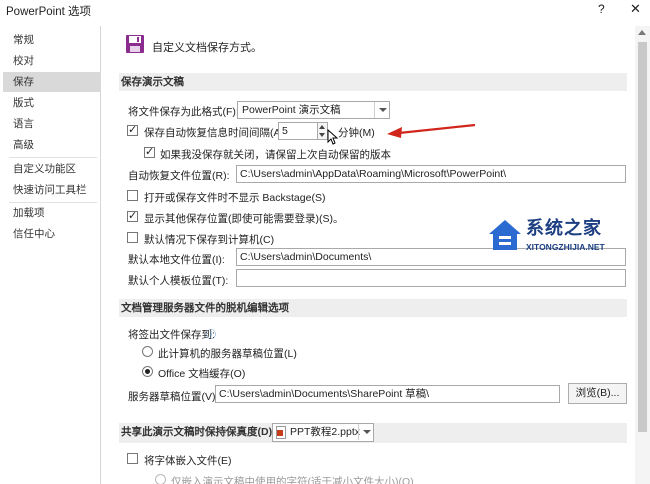 The width and height of the screenshot is (650, 484). Describe the element at coordinates (322, 135) in the screenshot. I see `spin-down-icon` at that location.